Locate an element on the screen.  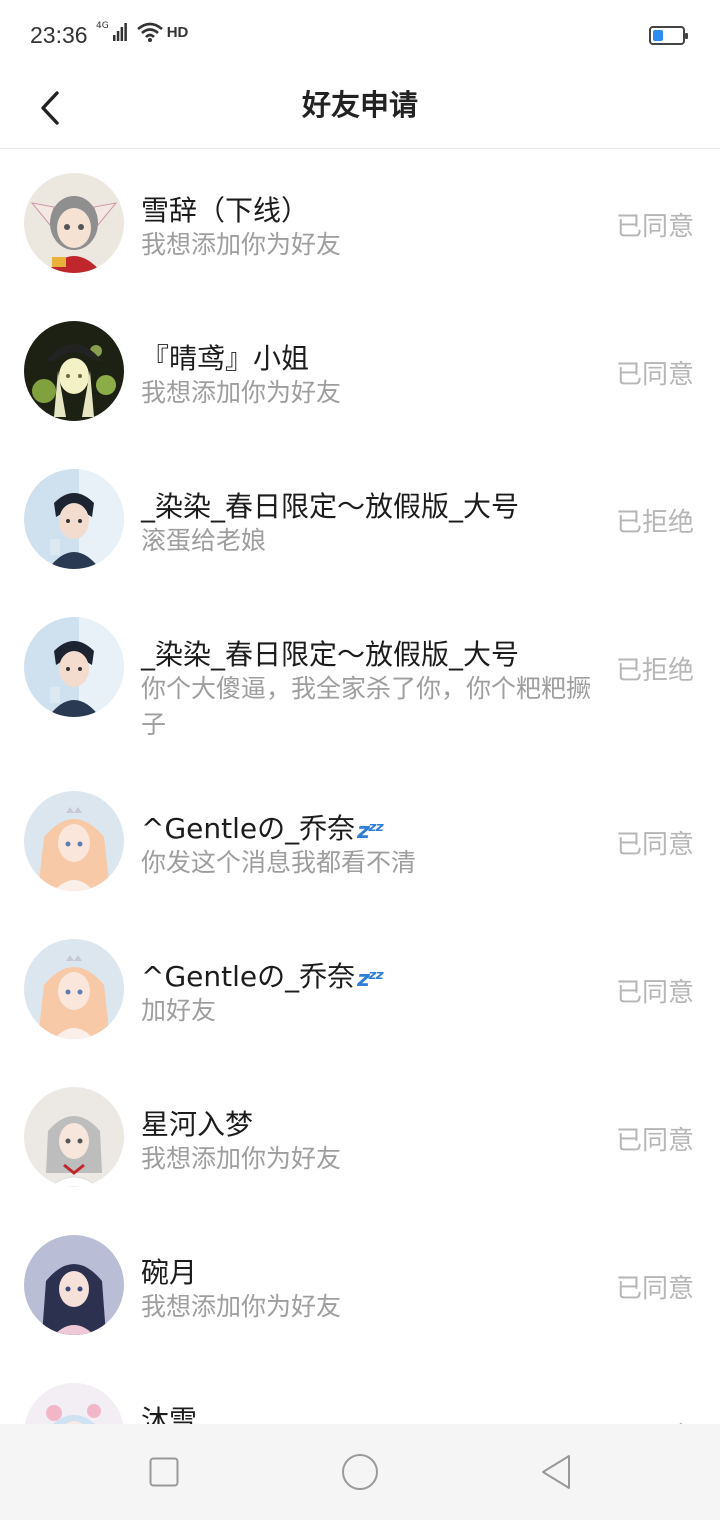
page-title: 好友申请 is located at coordinates (359, 105).